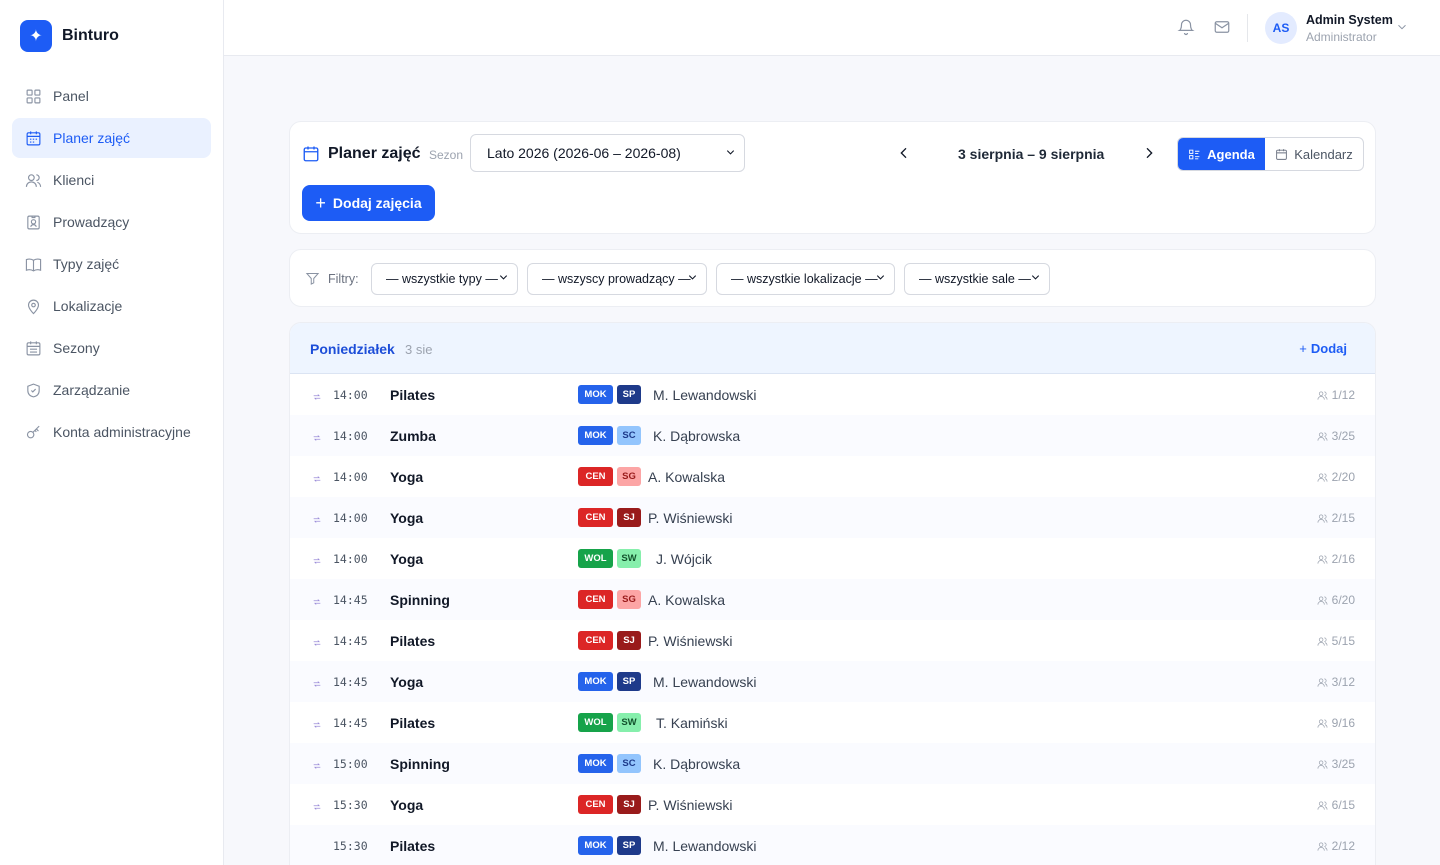 The image size is (1440, 865). What do you see at coordinates (86, 264) in the screenshot?
I see `sidebar-item-label: Typy zajęć` at bounding box center [86, 264].